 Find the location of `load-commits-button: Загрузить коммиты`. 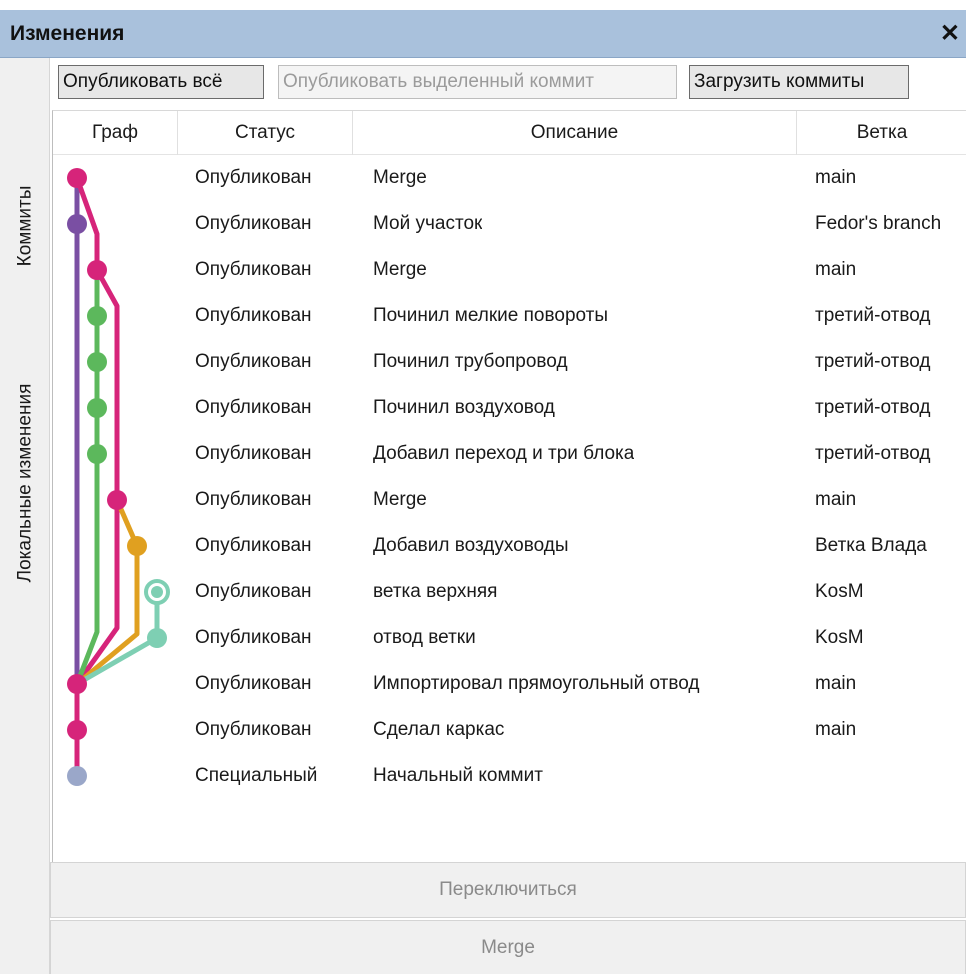

load-commits-button: Загрузить коммиты is located at coordinates (799, 82).